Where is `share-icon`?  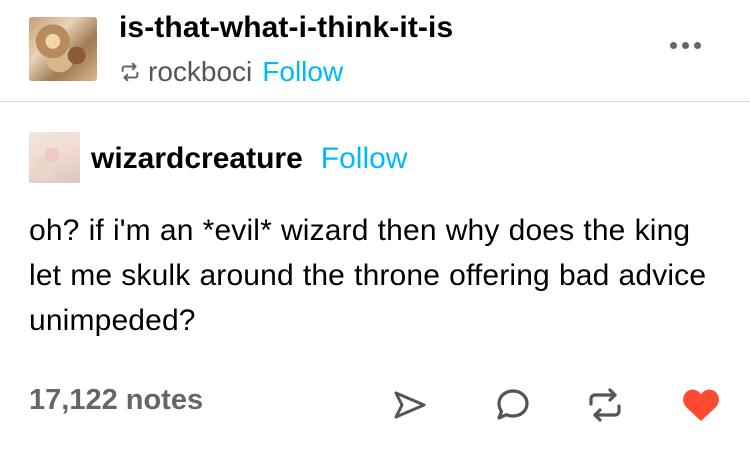
share-icon is located at coordinates (410, 405).